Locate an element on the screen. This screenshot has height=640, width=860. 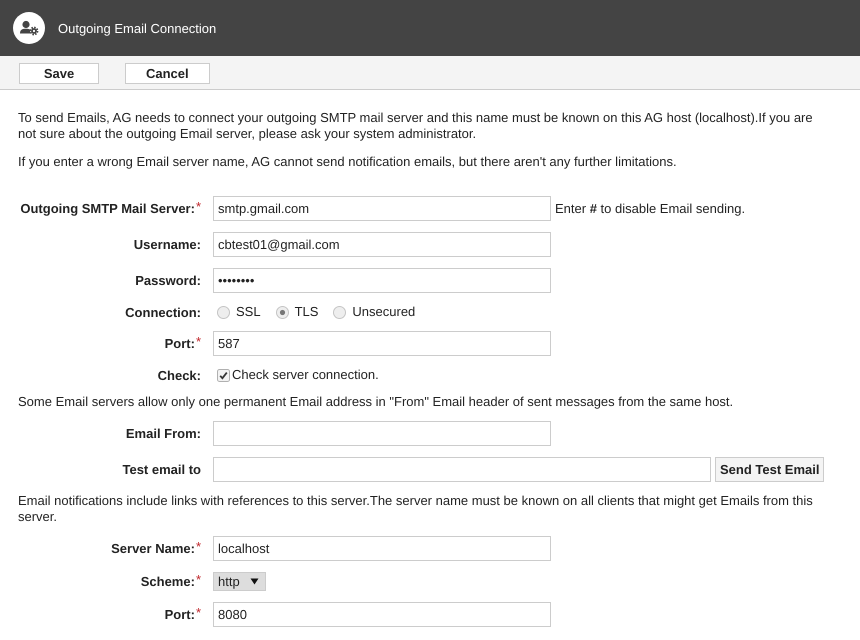
info-text: Email notifications include links with references to this server.The server name must be known on all clients that might get Emails from this server. is located at coordinates (416, 509).